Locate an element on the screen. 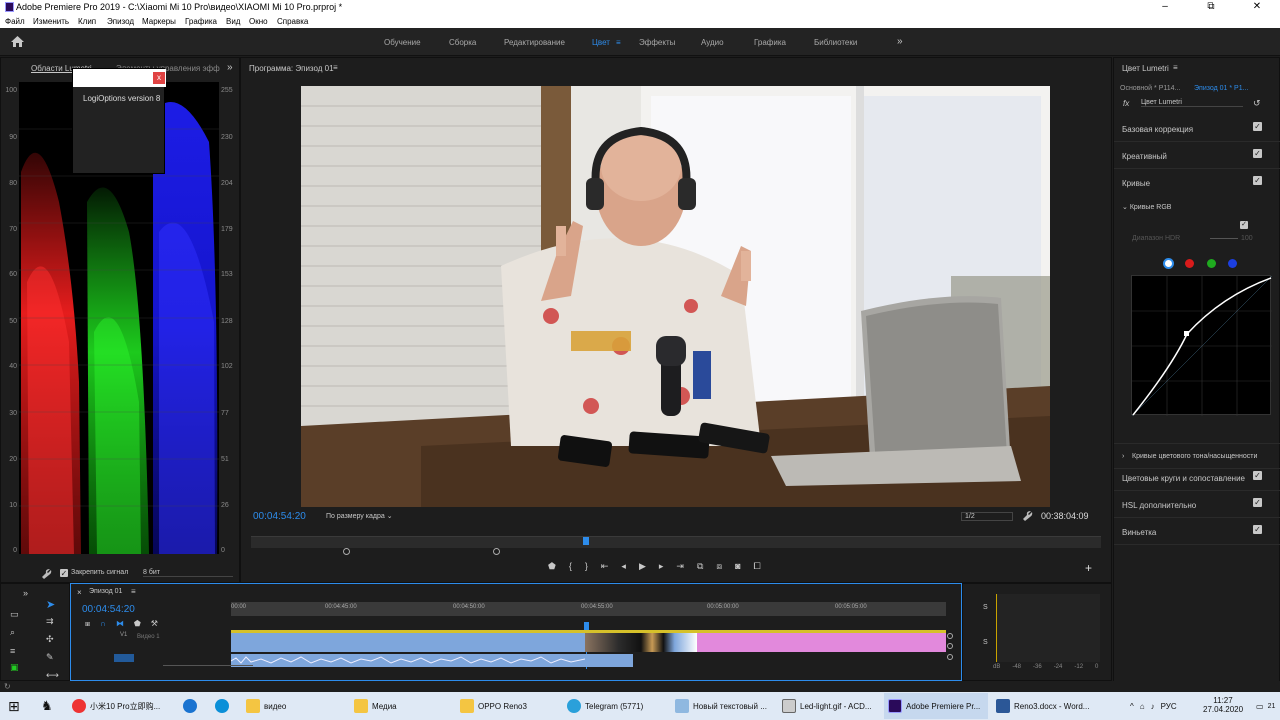  folder-icon: ▭ is located at coordinates (14, 614).